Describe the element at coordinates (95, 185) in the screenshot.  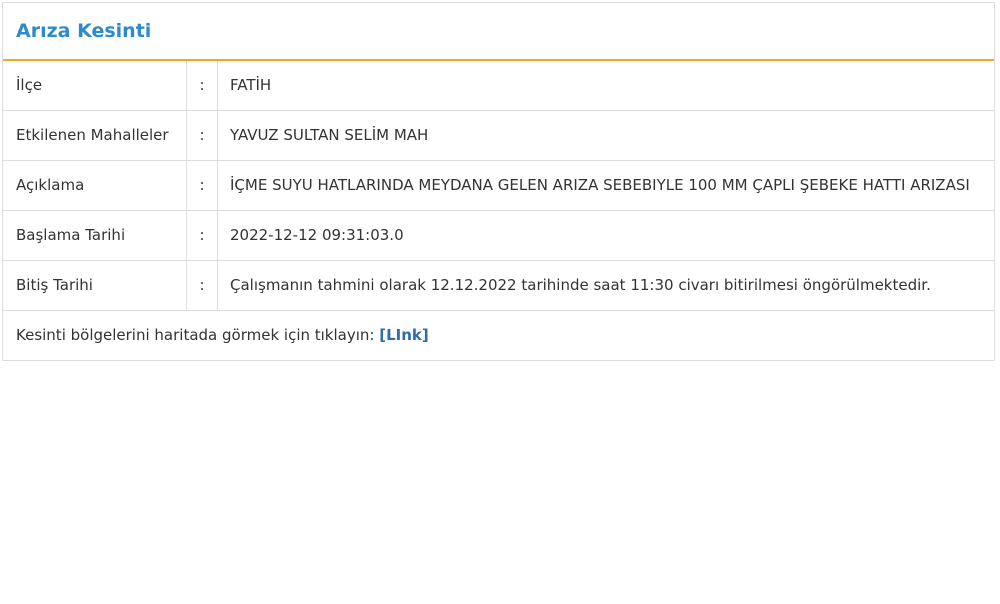
I see `description-label: Açıklama` at that location.